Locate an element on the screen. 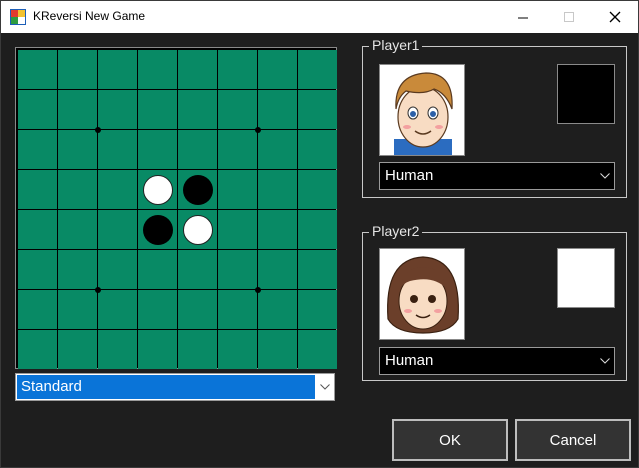 The width and height of the screenshot is (639, 468). player1-type-select: Human is located at coordinates (497, 176).